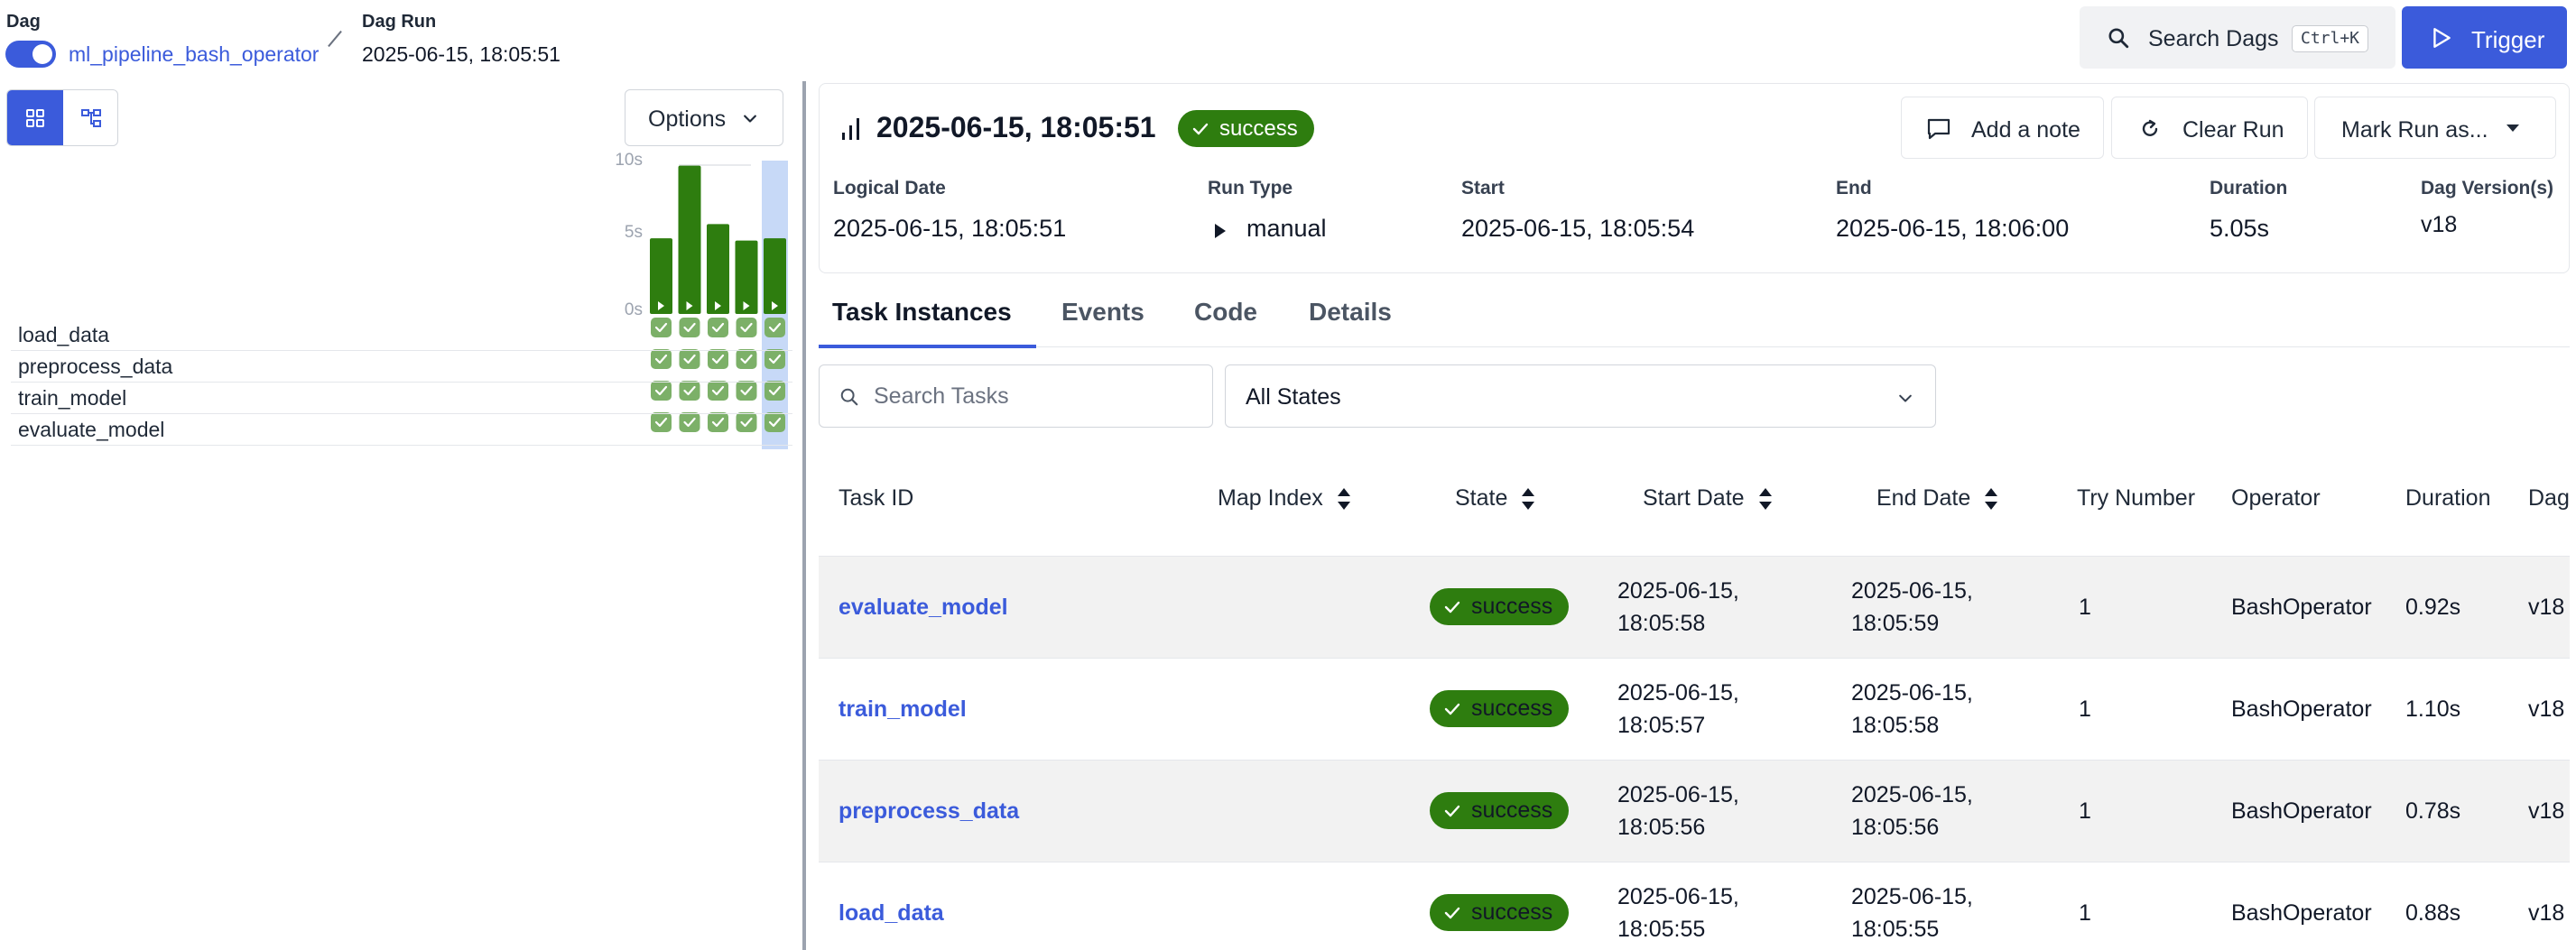 Image resolution: width=2576 pixels, height=950 pixels. I want to click on task-id-link: train_model, so click(903, 709).